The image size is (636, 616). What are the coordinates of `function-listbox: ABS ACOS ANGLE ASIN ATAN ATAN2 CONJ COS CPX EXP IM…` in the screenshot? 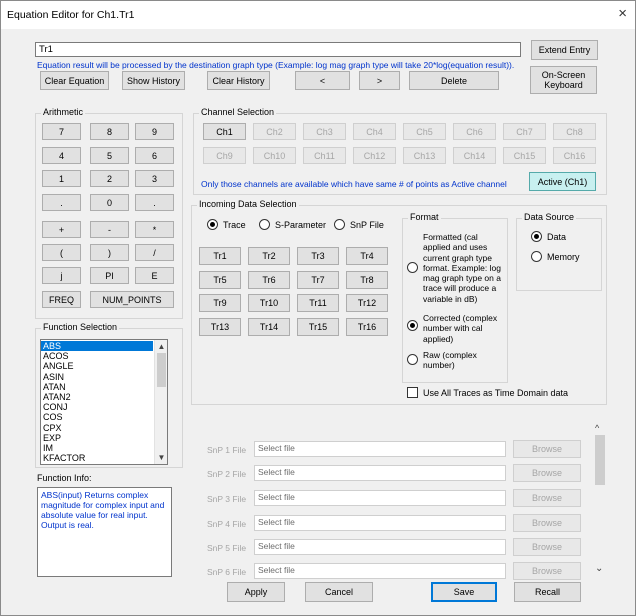 It's located at (104, 402).